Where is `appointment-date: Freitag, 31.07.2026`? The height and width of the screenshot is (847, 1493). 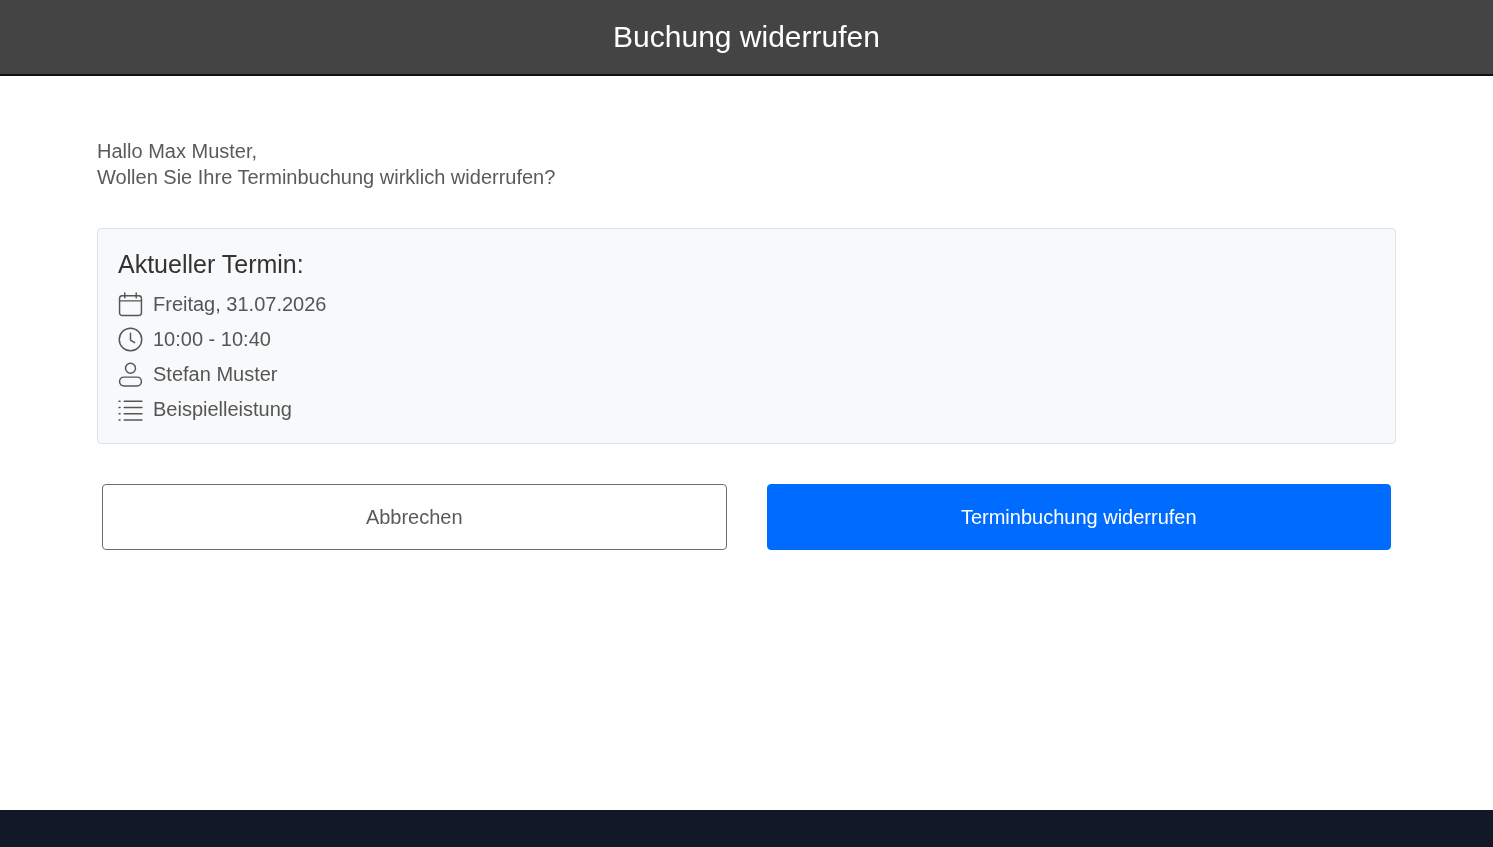
appointment-date: Freitag, 31.07.2026 is located at coordinates (240, 304).